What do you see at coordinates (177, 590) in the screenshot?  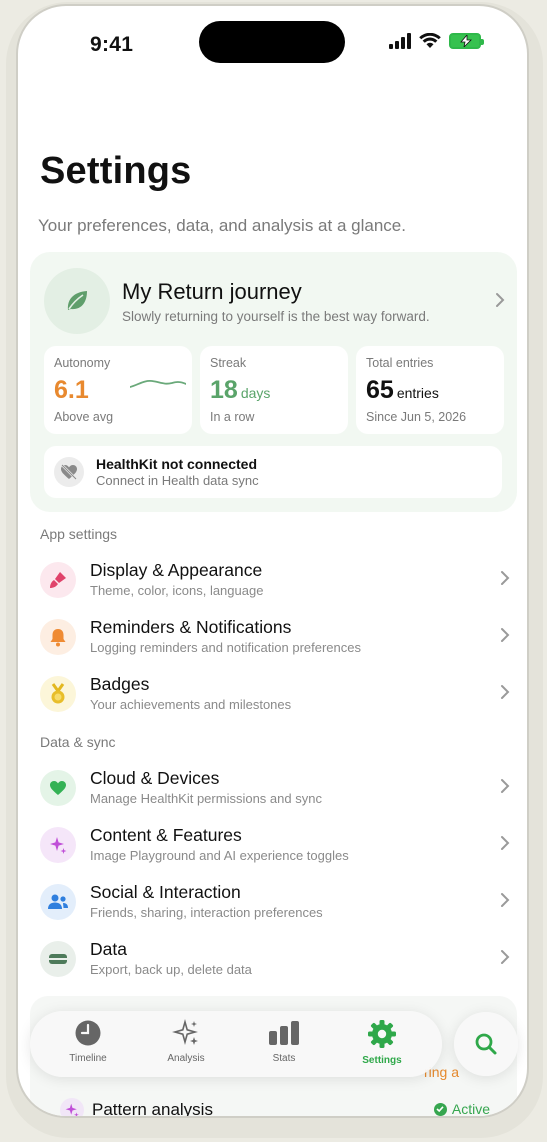 I see `row-subtitle: Theme, color, icons, language` at bounding box center [177, 590].